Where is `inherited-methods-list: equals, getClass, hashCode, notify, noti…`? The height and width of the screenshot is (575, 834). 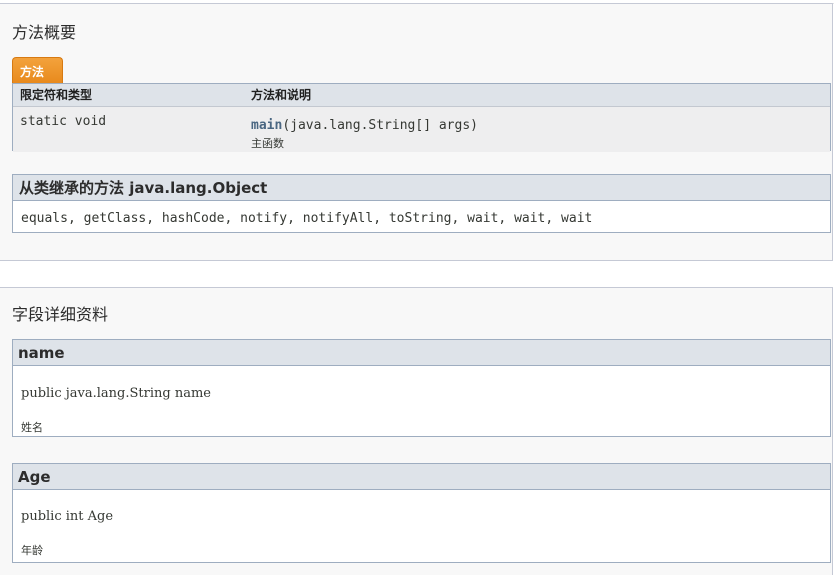
inherited-methods-list: equals, getClass, hashCode, notify, noti… is located at coordinates (307, 218).